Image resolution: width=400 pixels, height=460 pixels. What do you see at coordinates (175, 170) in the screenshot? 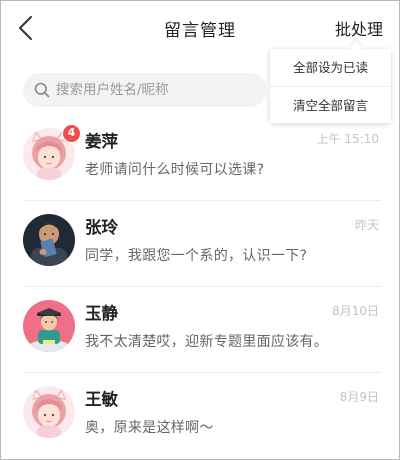
I see `message-preview: 老师请问什么时候可以选课?` at bounding box center [175, 170].